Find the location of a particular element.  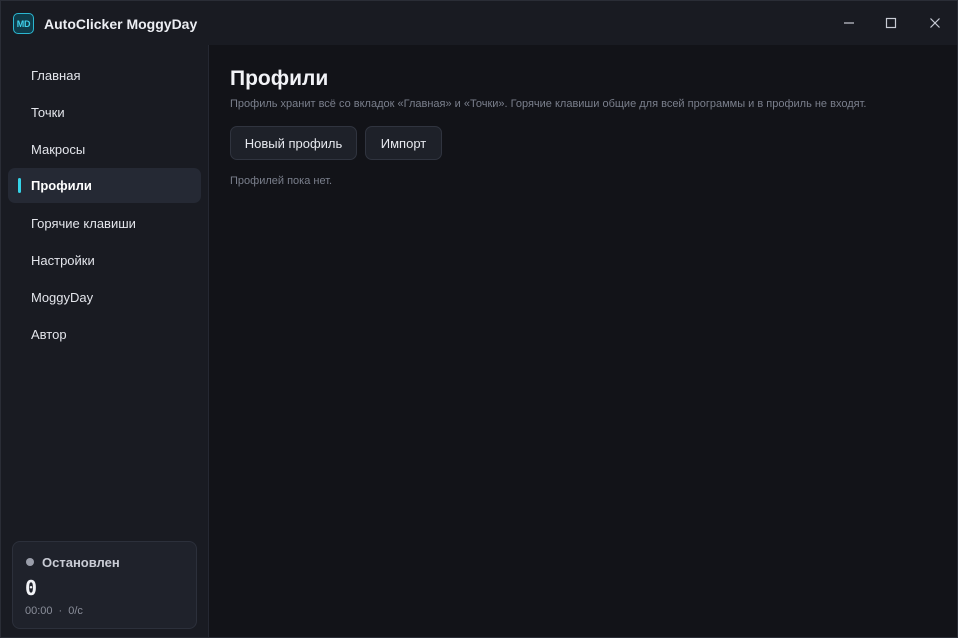

sidebar-item-profiles: Профили is located at coordinates (104, 185).